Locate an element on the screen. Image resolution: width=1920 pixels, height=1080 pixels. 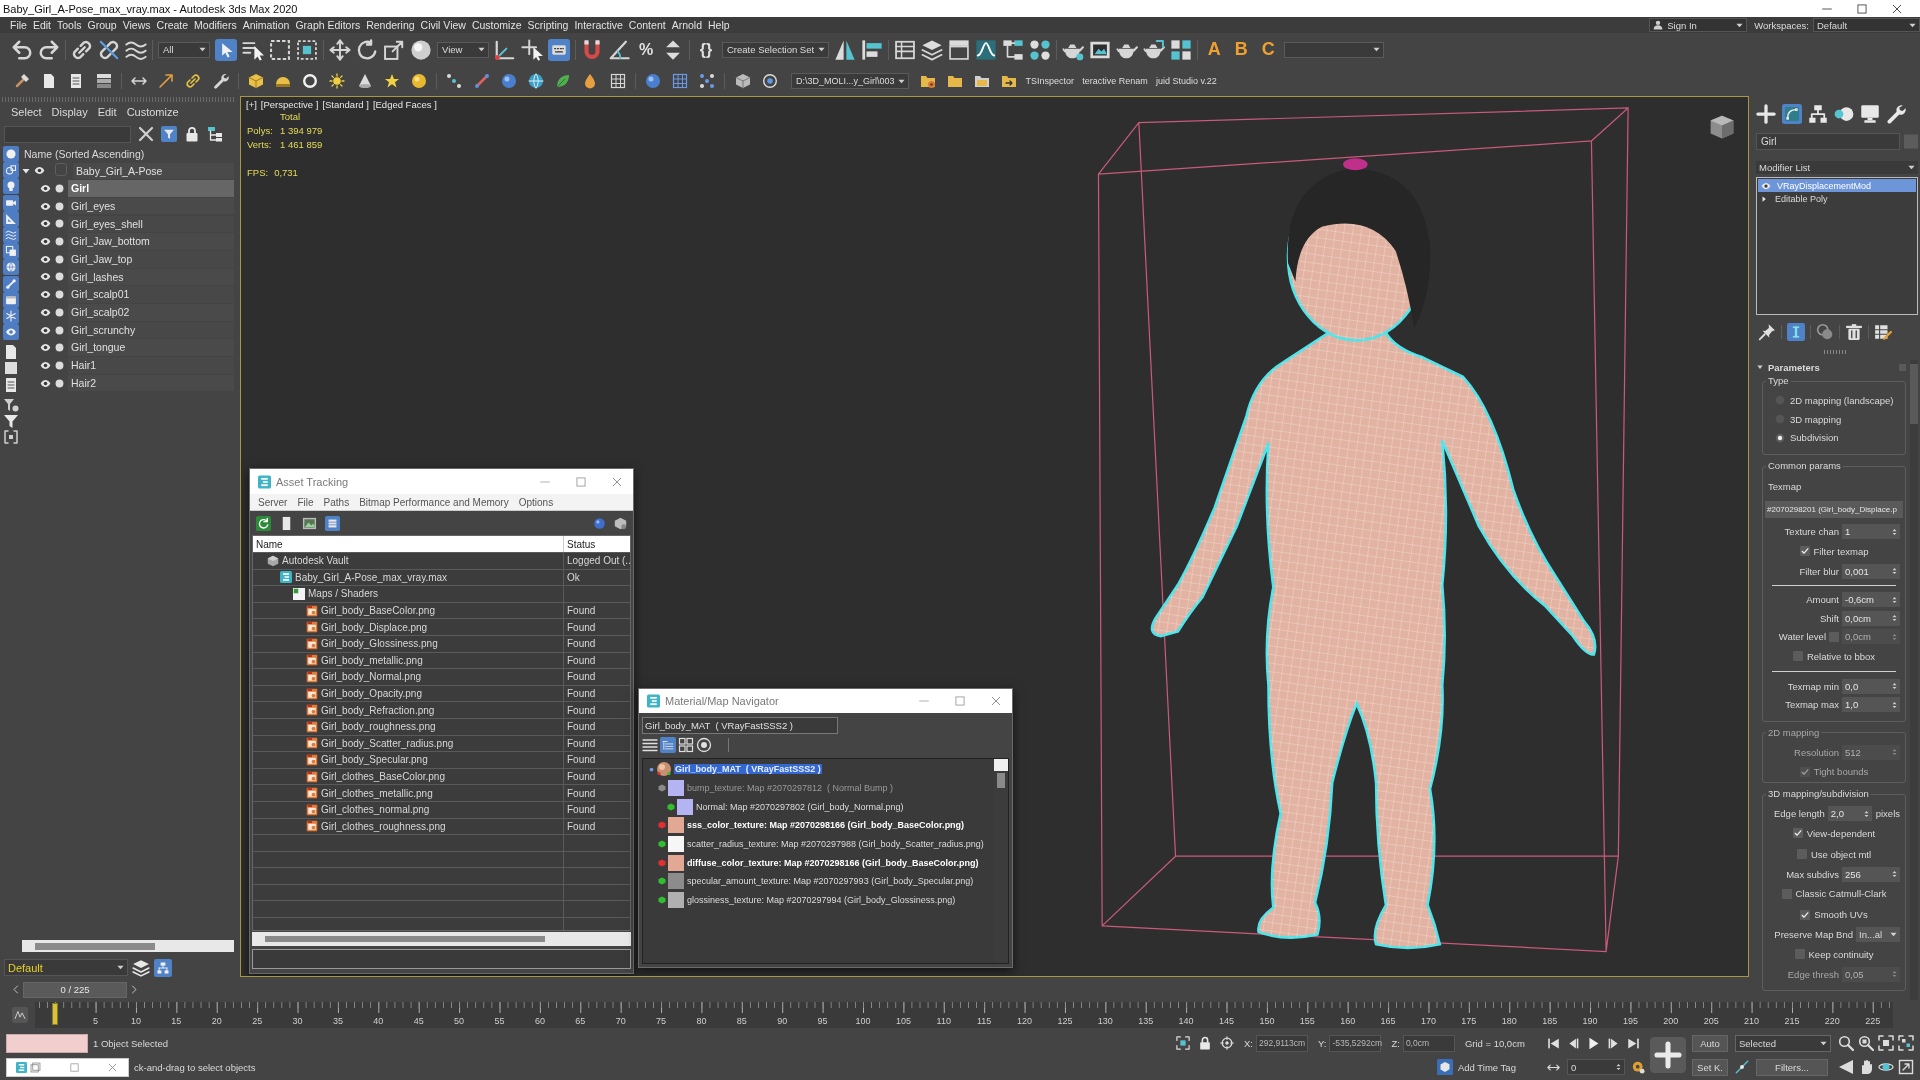
bracket-icon is located at coordinates (11, 437).